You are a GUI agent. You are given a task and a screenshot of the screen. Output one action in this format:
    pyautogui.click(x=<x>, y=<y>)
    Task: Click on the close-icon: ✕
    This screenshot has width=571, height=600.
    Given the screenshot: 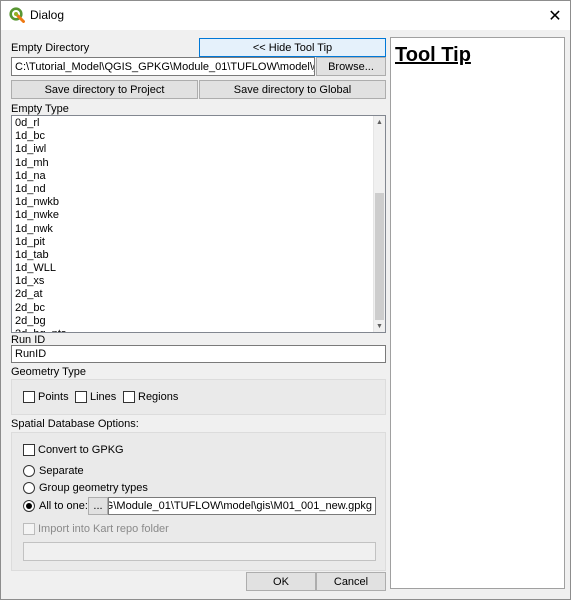 What is the action you would take?
    pyautogui.click(x=555, y=15)
    